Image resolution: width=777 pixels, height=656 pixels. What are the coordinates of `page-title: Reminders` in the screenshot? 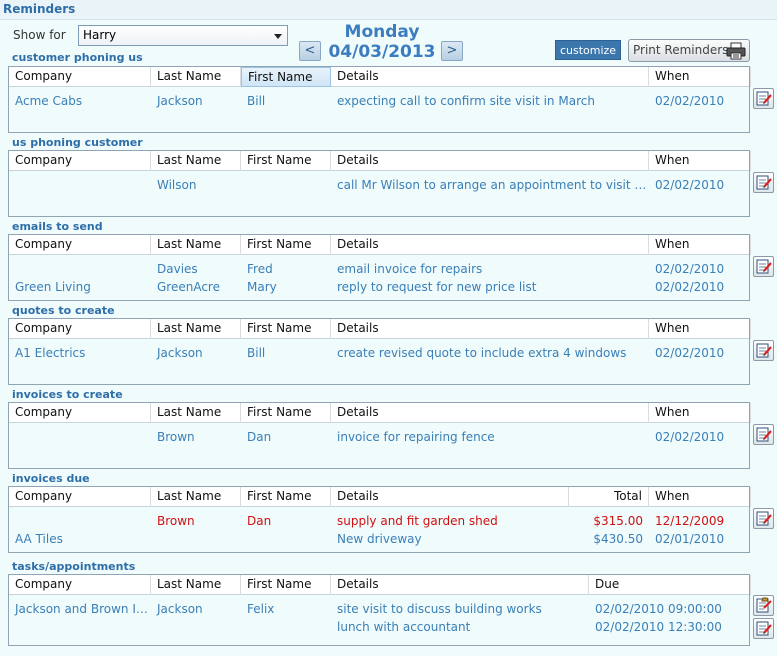 It's located at (39, 9).